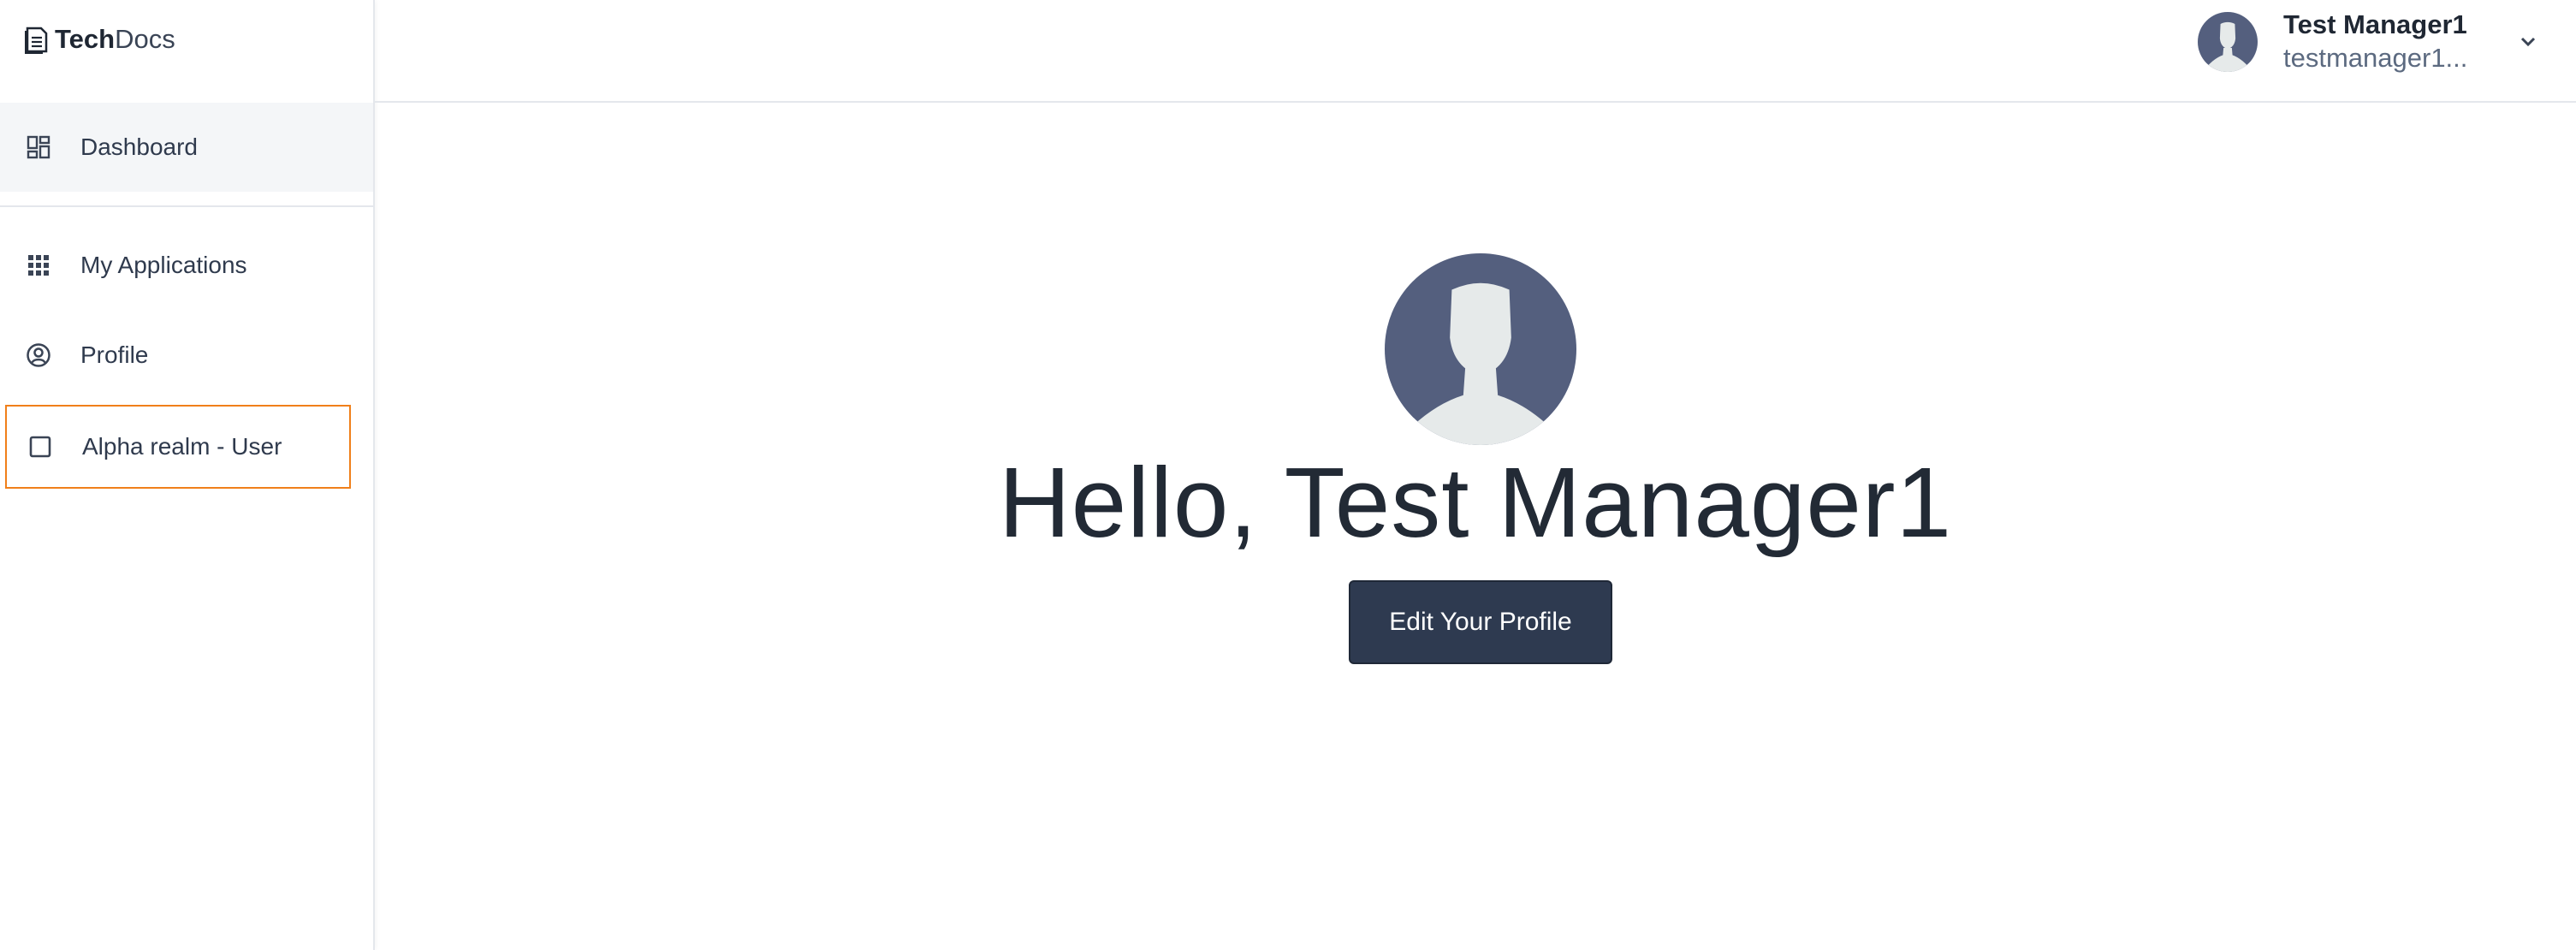 Image resolution: width=2576 pixels, height=950 pixels. Describe the element at coordinates (114, 355) in the screenshot. I see `sidebar-item-label: Profile` at that location.